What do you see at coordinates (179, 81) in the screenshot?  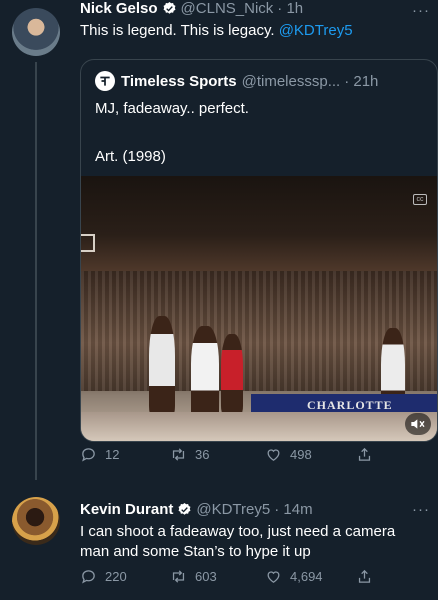 I see `quoted-author-name: Timeless Sports` at bounding box center [179, 81].